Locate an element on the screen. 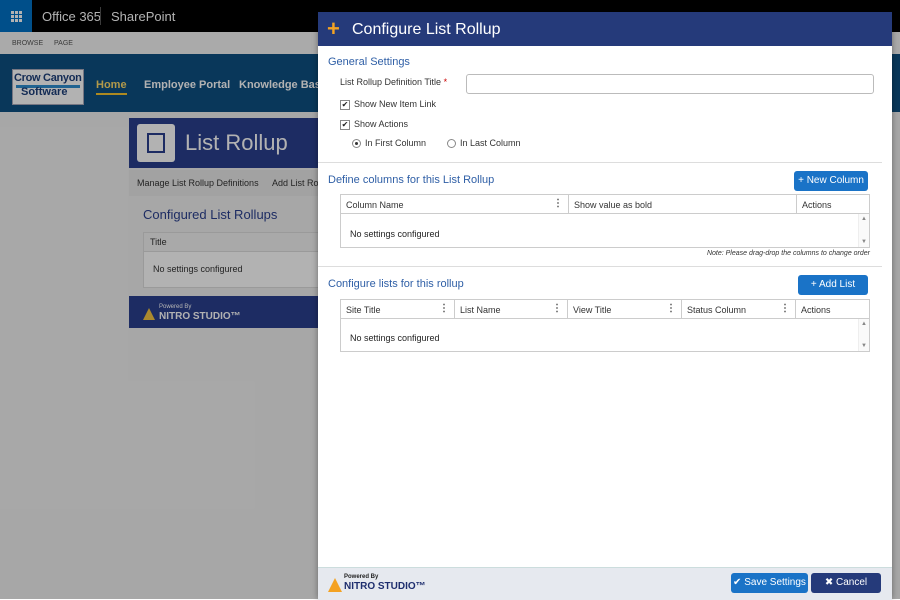 The image size is (900, 600). column-header-view-title: View Title ⋮ is located at coordinates (625, 309).